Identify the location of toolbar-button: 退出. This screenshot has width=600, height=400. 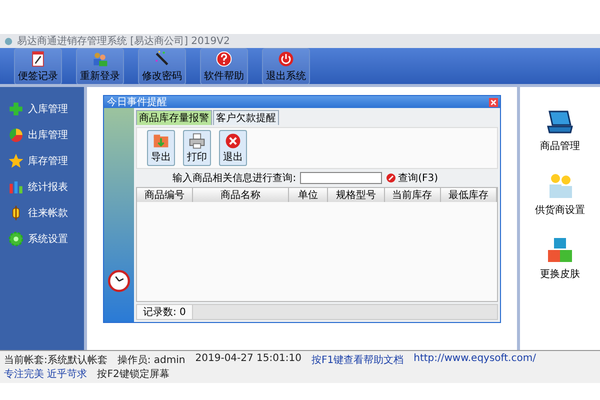
(233, 148).